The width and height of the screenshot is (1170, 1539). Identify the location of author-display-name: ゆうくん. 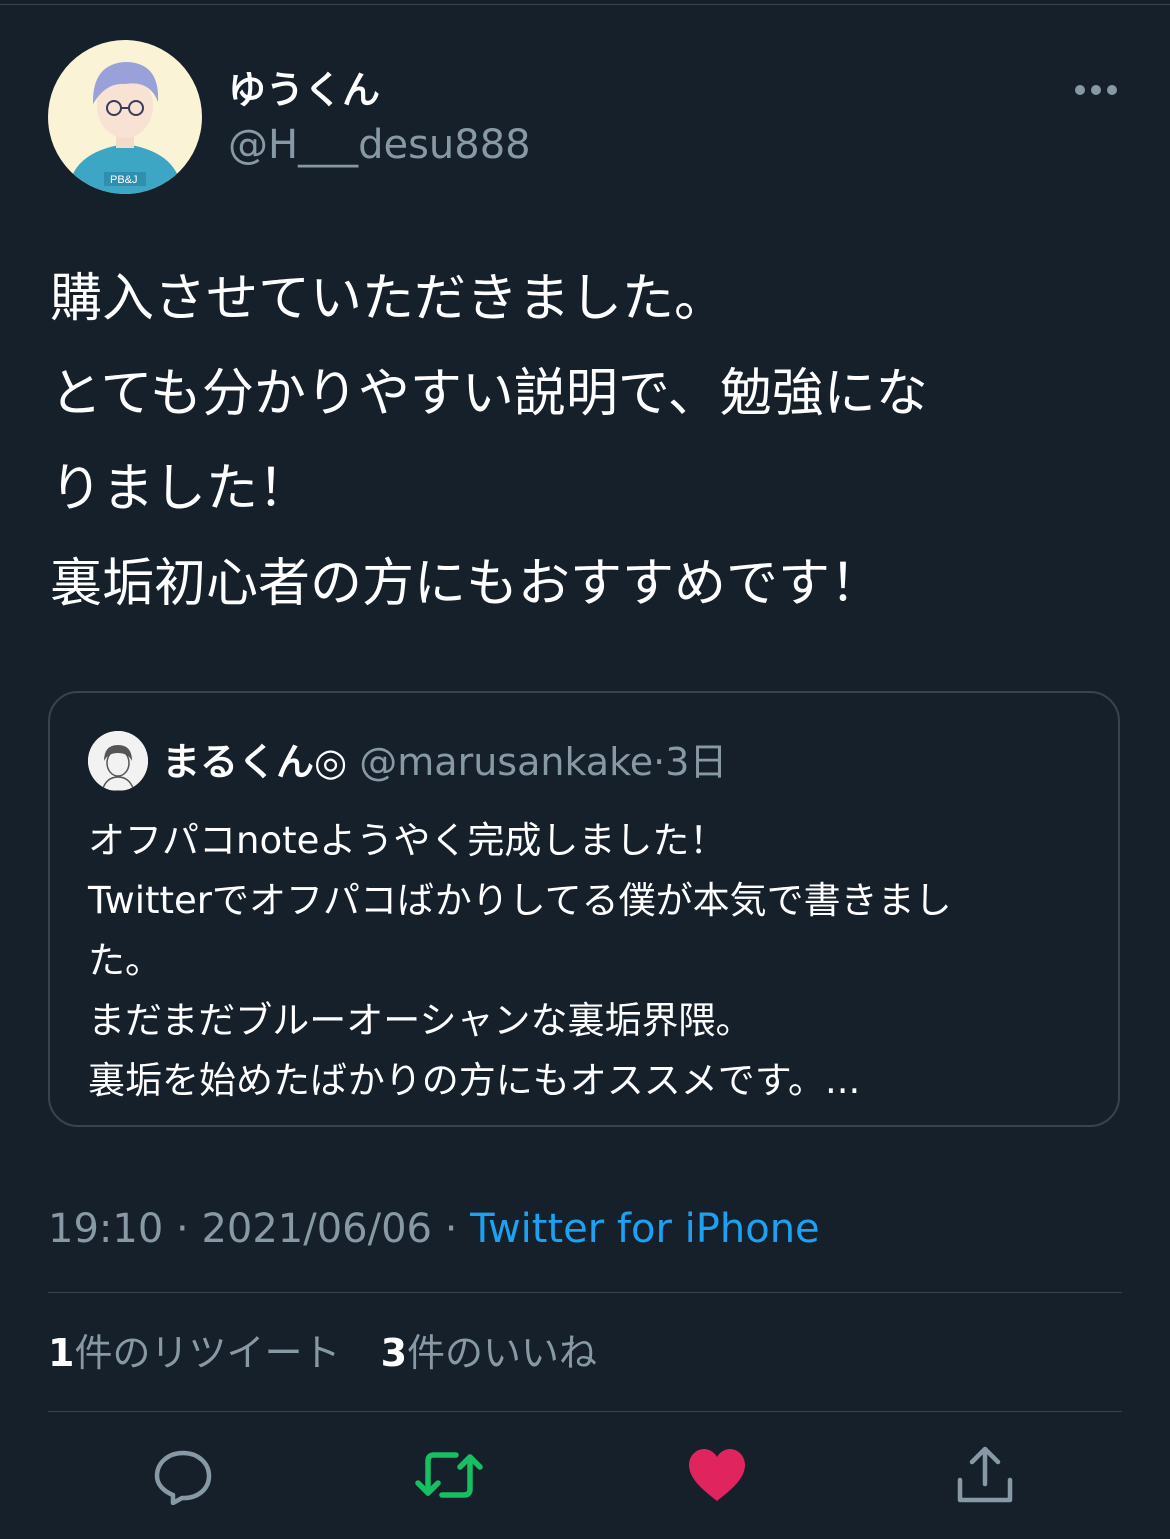
(304, 90).